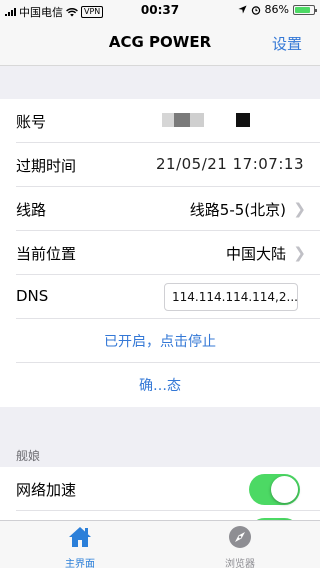 The height and width of the screenshot is (568, 320). I want to click on tab-bar: 主界面 浏览器, so click(160, 544).